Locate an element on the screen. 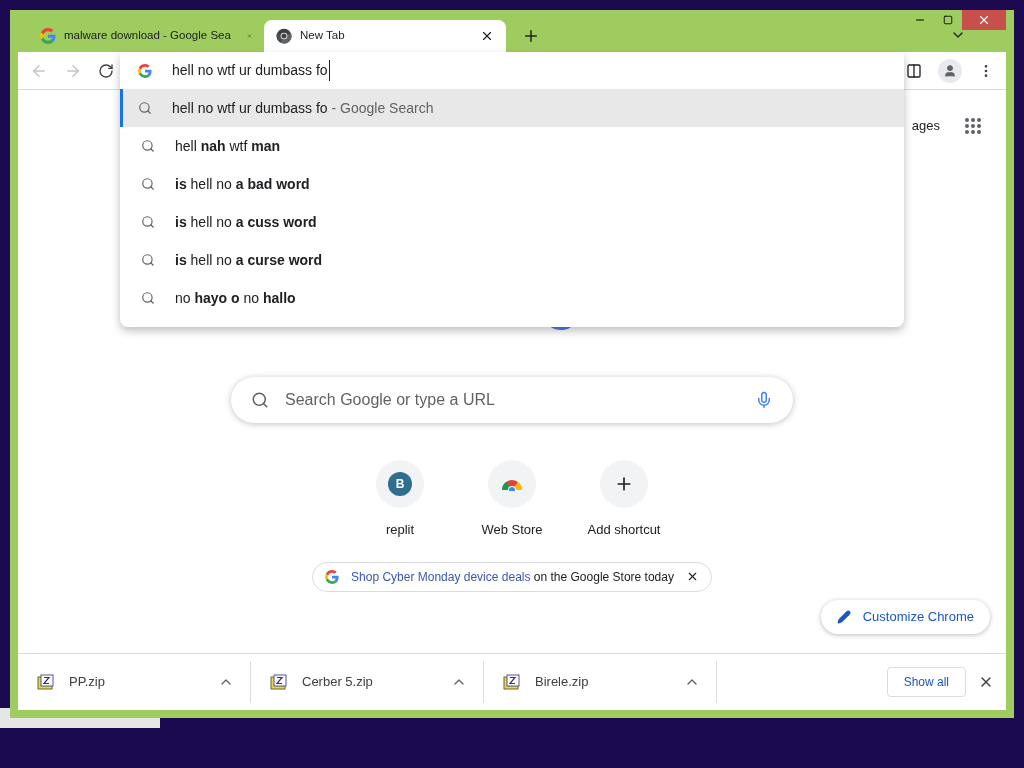 This screenshot has width=1024, height=768. browser-tab: New Tab is located at coordinates (385, 36).